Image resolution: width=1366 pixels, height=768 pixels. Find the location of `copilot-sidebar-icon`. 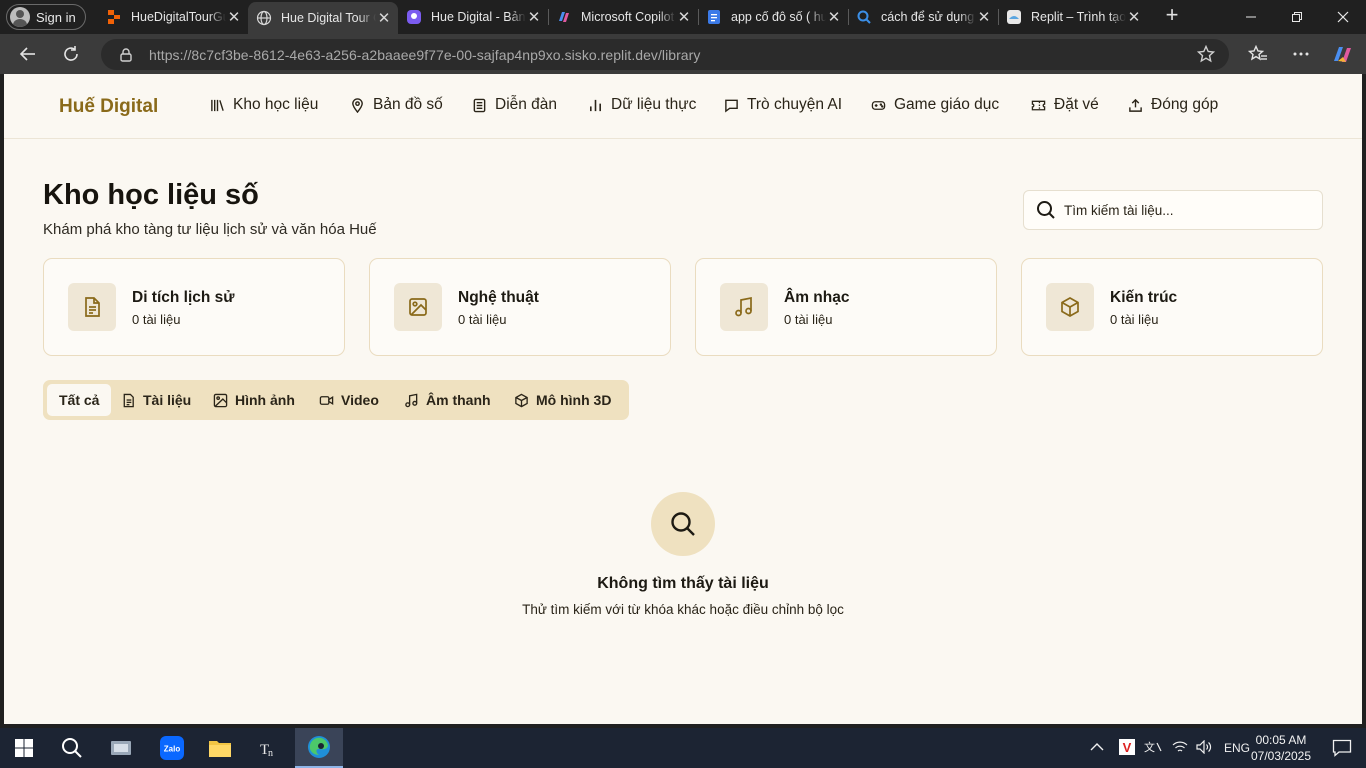

copilot-sidebar-icon is located at coordinates (1343, 54).